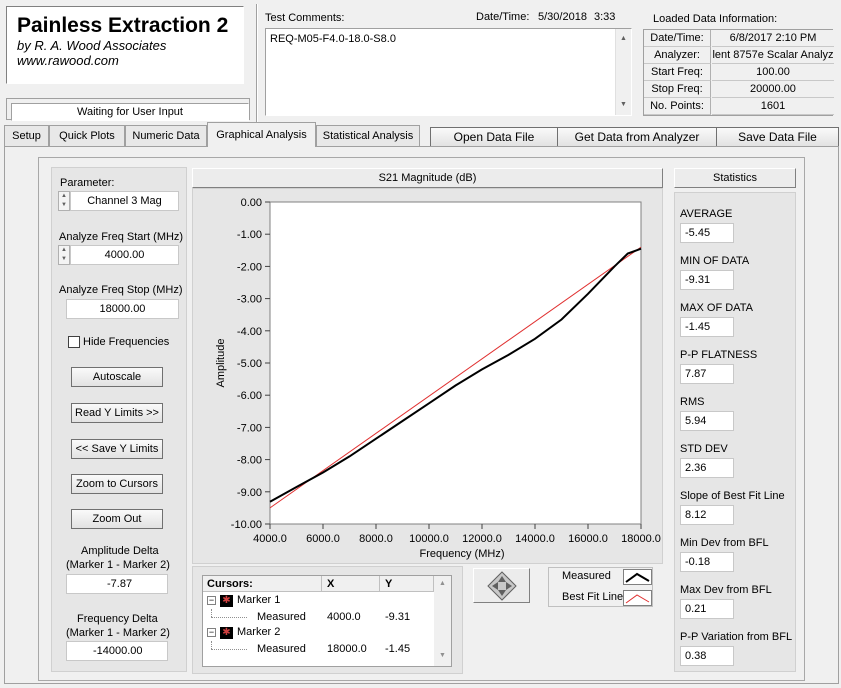 This screenshot has width=841, height=688. What do you see at coordinates (586, 576) in the screenshot?
I see `legend-measured-label: Measured` at bounding box center [586, 576].